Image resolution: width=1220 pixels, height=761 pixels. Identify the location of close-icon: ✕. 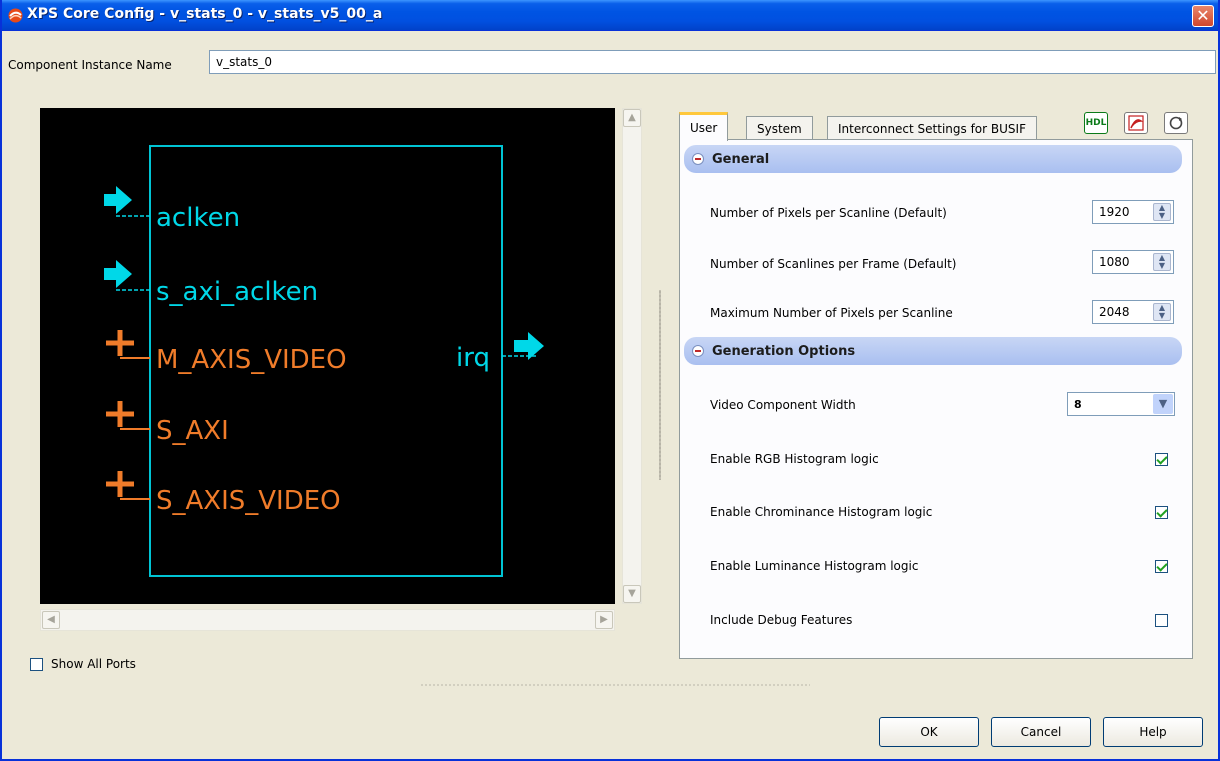
(1203, 16).